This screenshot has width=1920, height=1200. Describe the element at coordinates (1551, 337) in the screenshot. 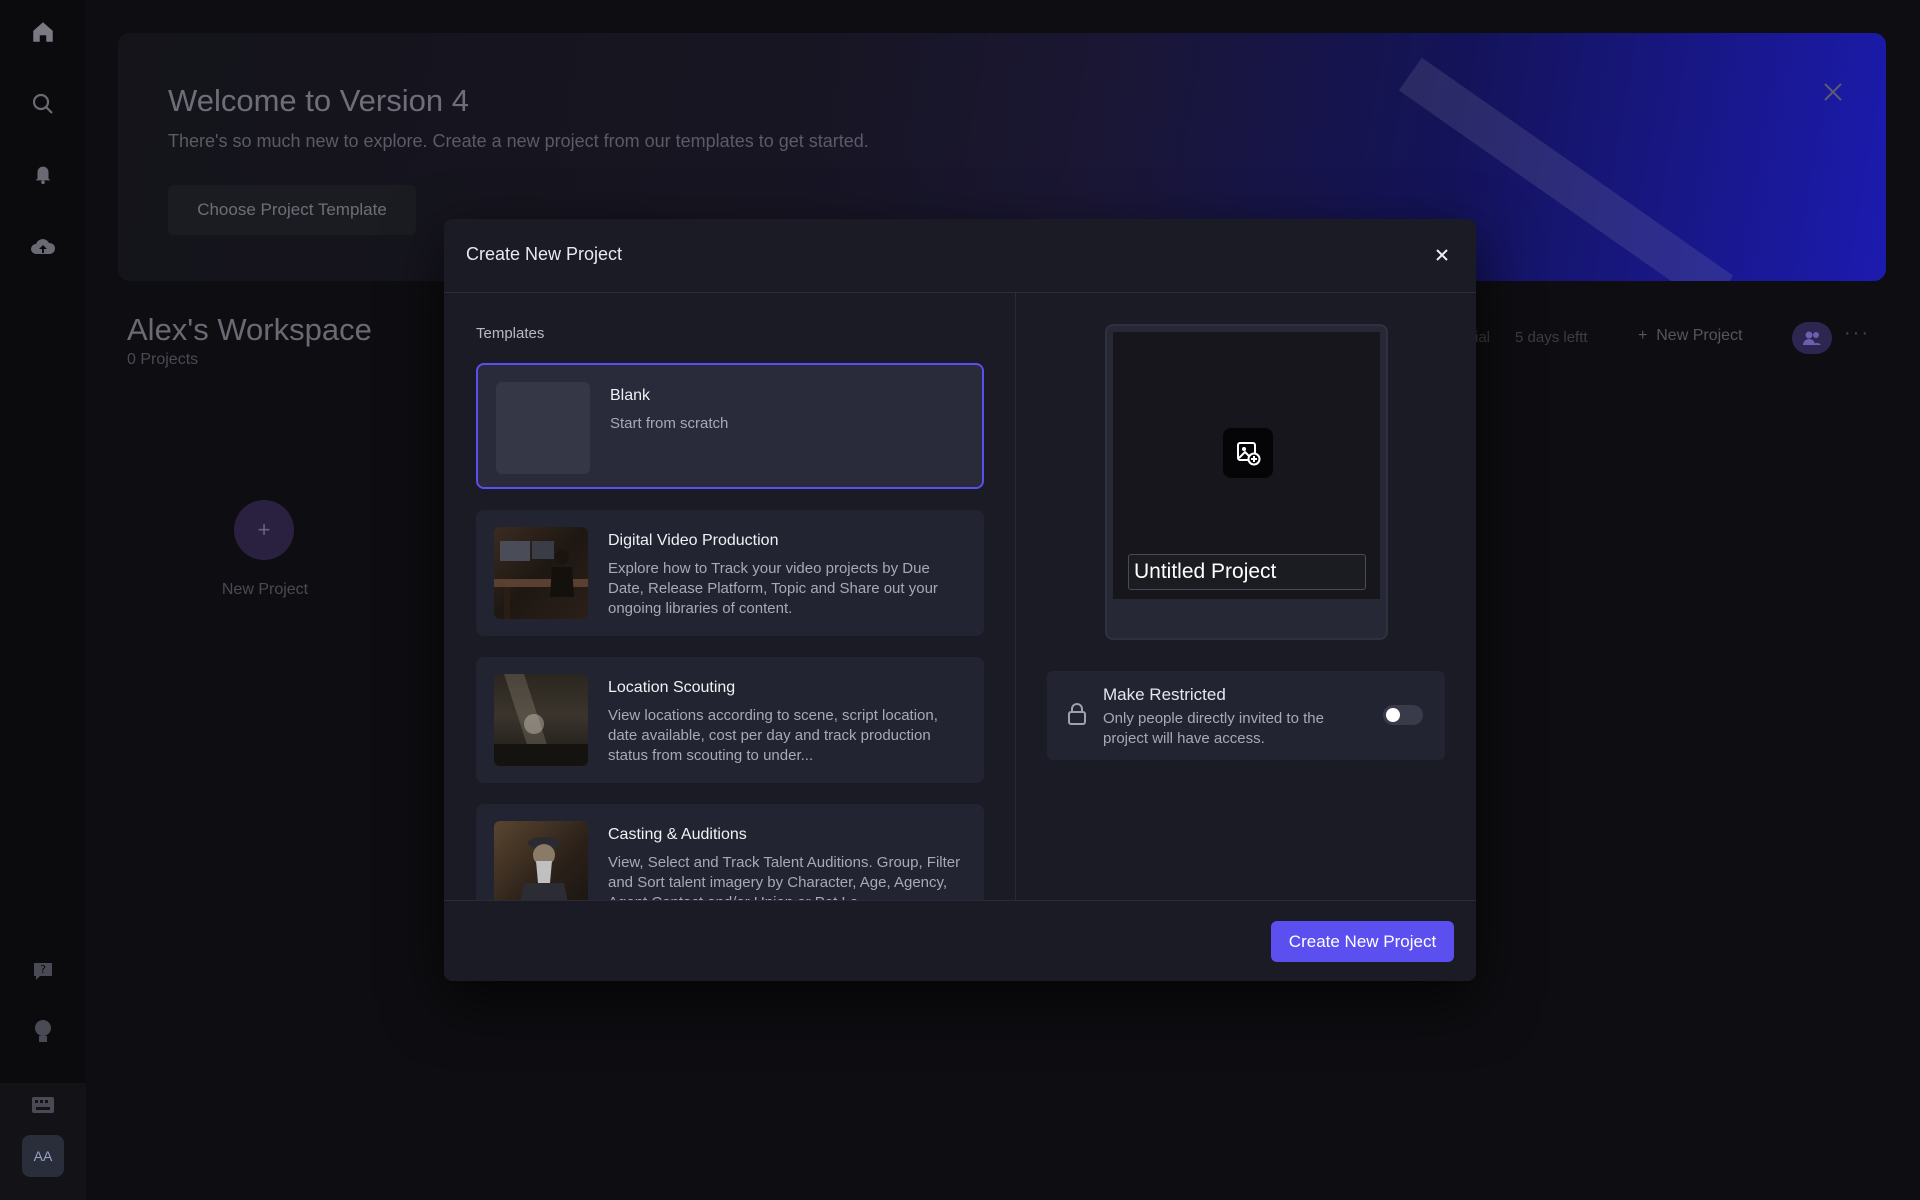

I see `days-left-label: 5 days leftt` at that location.